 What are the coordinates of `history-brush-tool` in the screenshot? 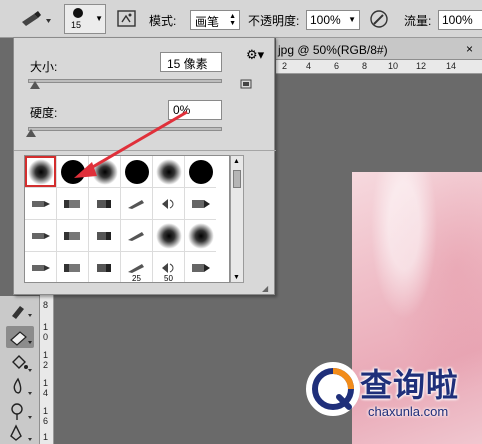 It's located at (20, 311).